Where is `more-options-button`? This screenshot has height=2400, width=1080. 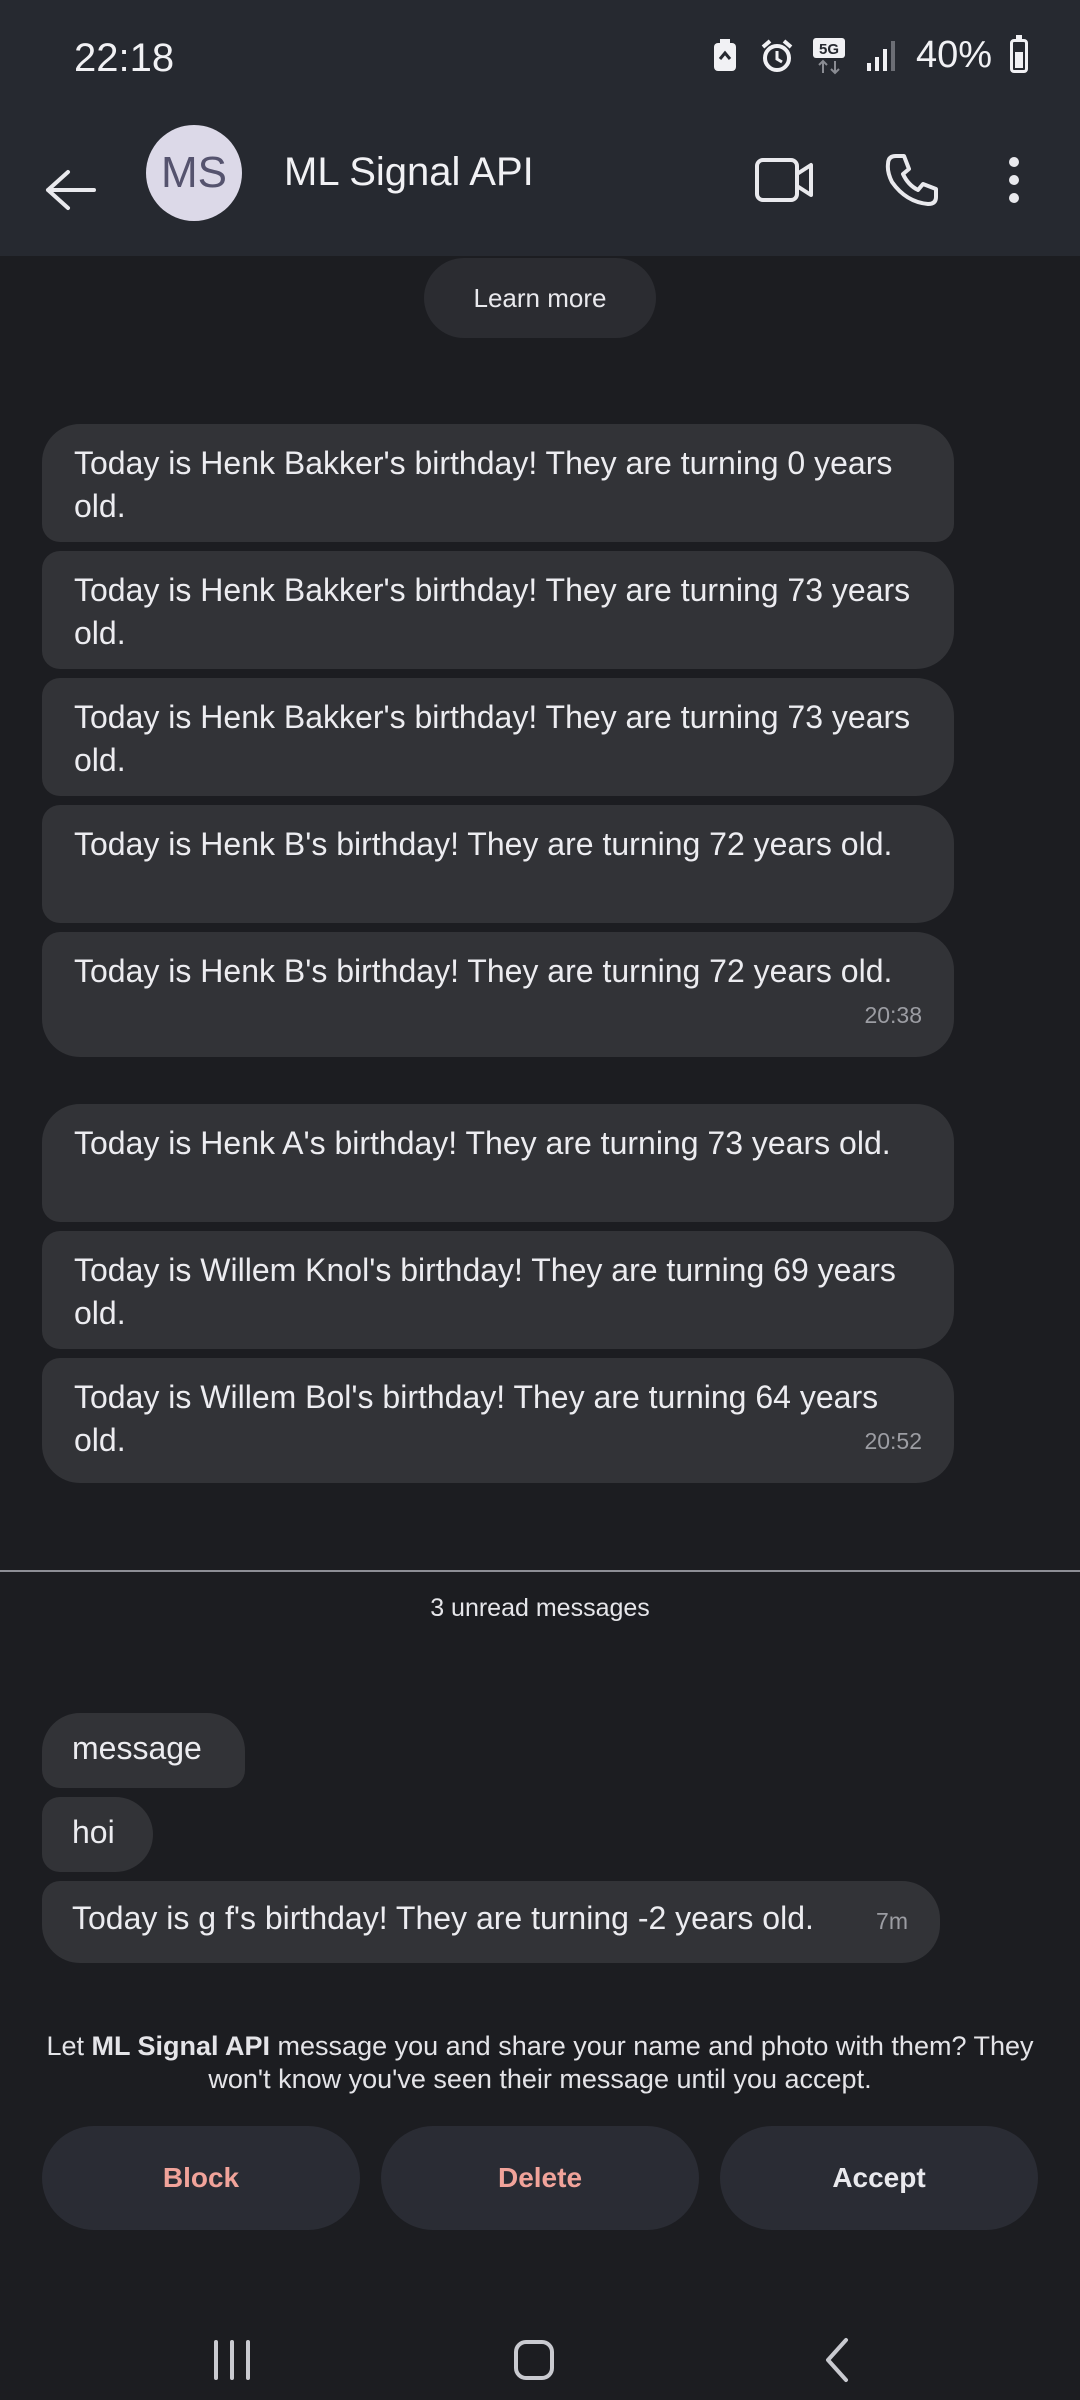 more-options-button is located at coordinates (1014, 180).